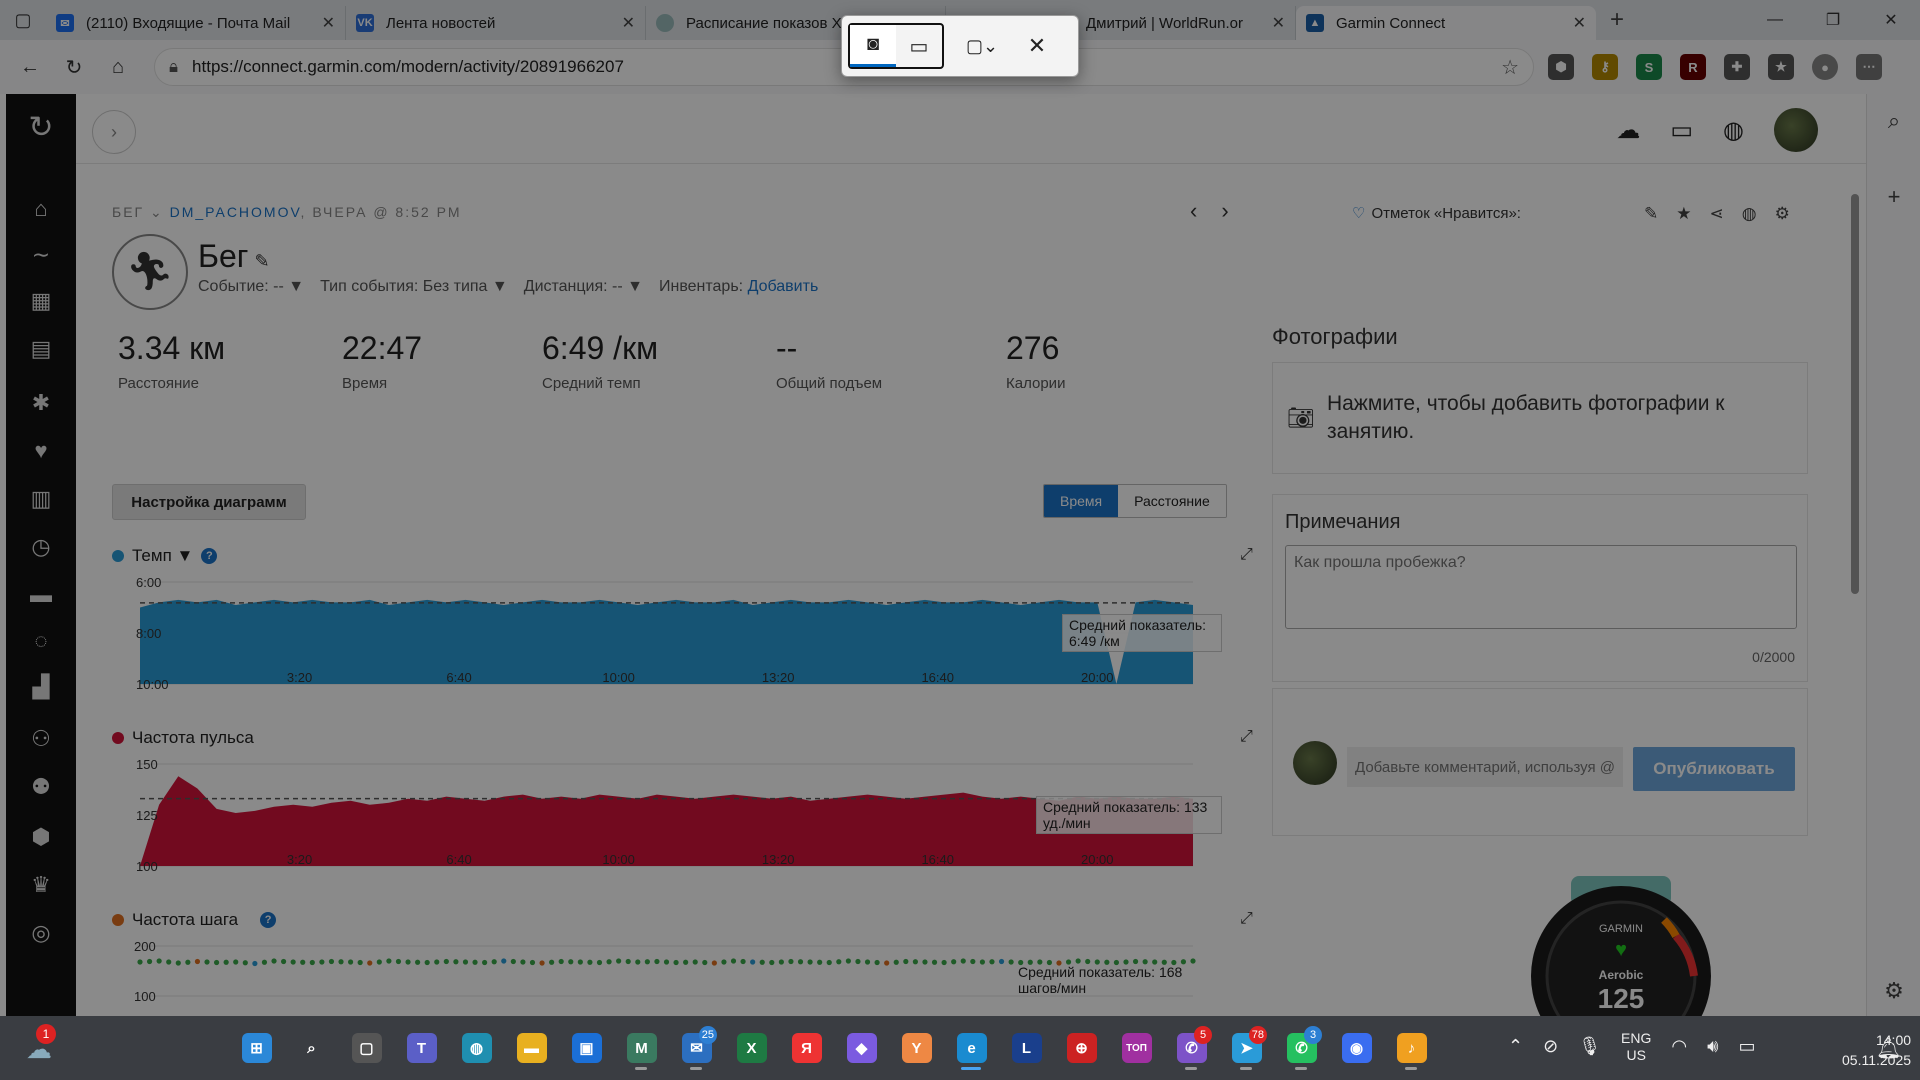 The width and height of the screenshot is (1920, 1080). I want to click on add-icon: +, so click(1893, 197).